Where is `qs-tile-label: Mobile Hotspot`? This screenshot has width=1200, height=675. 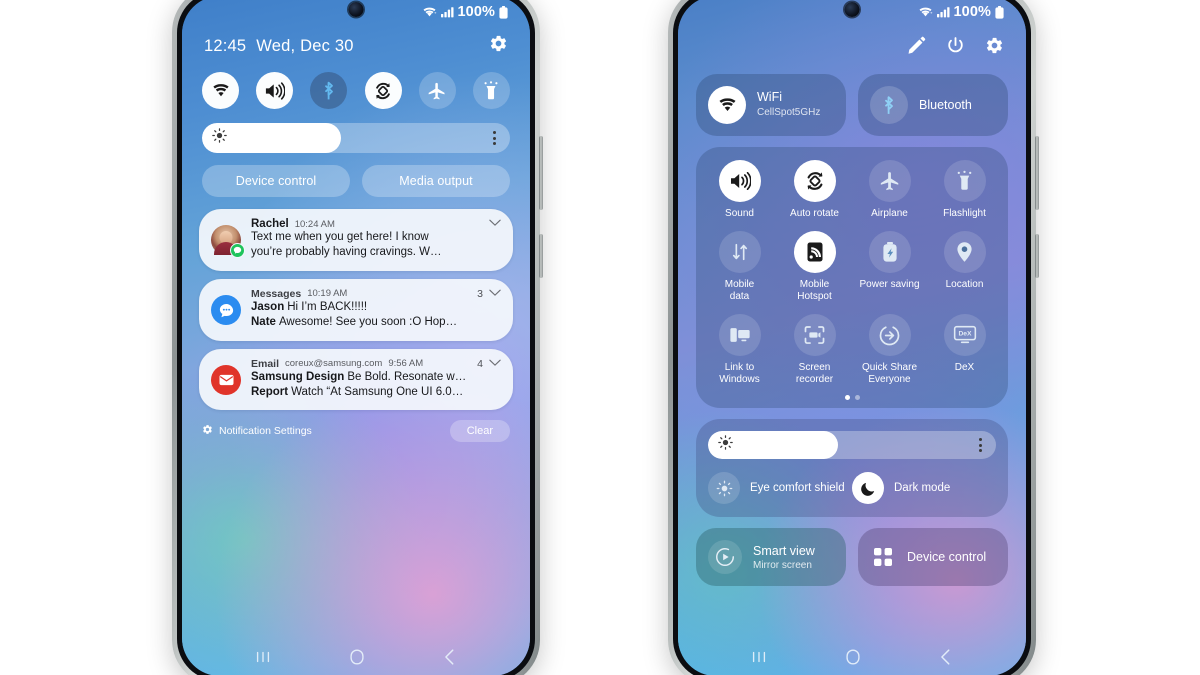 qs-tile-label: Mobile Hotspot is located at coordinates (814, 290).